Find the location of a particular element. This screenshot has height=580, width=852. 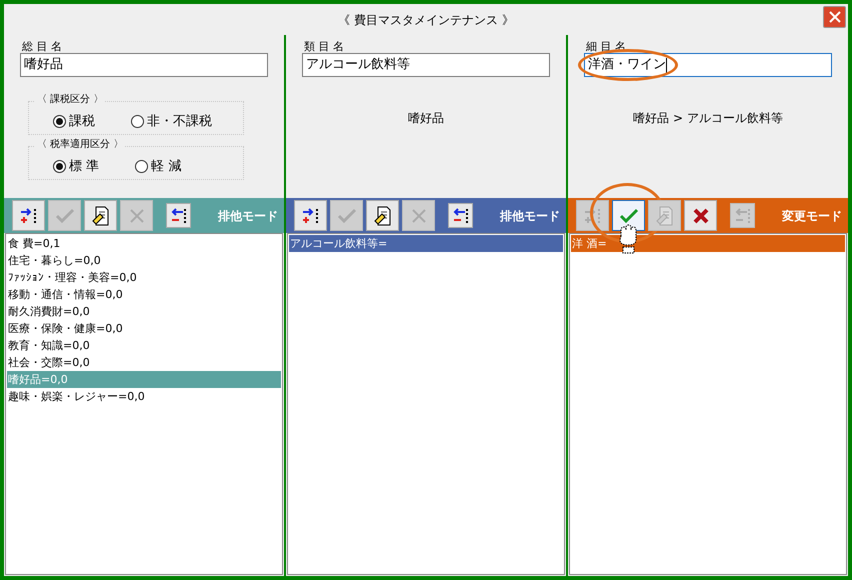

list-item: 移動・通信・情報=0,0 is located at coordinates (144, 294).